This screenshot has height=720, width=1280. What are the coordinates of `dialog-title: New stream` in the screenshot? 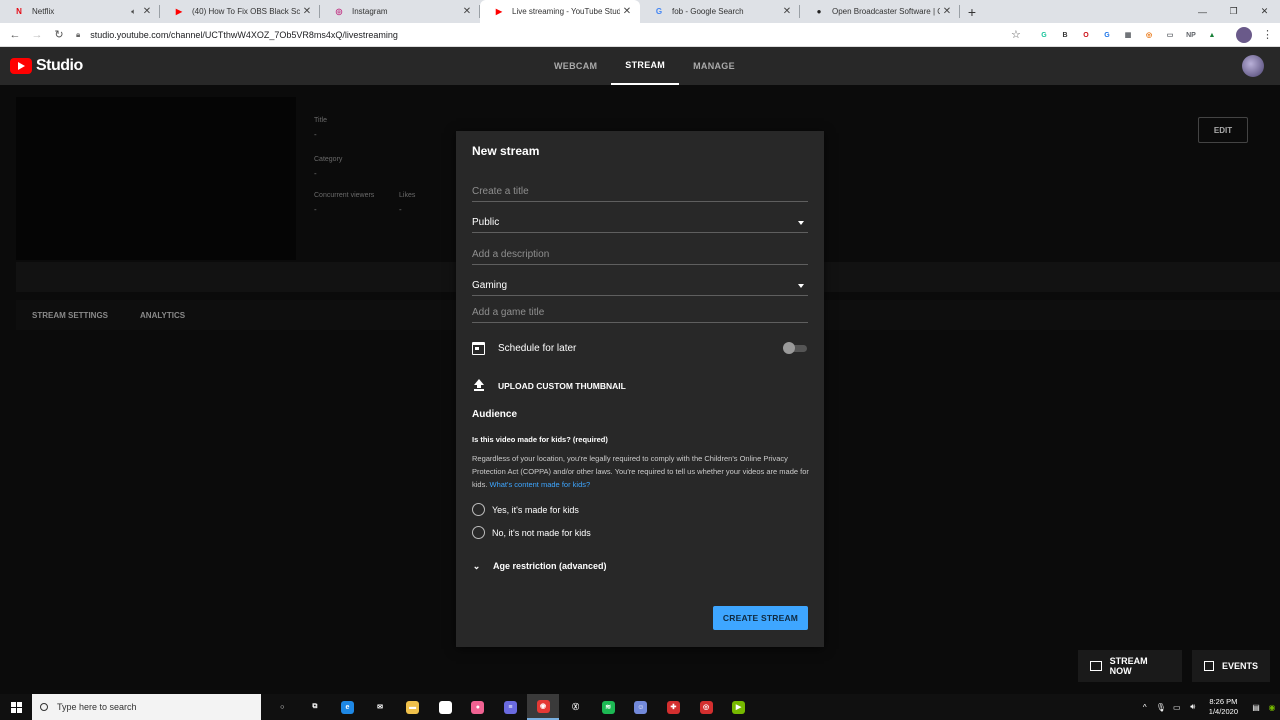 It's located at (506, 151).